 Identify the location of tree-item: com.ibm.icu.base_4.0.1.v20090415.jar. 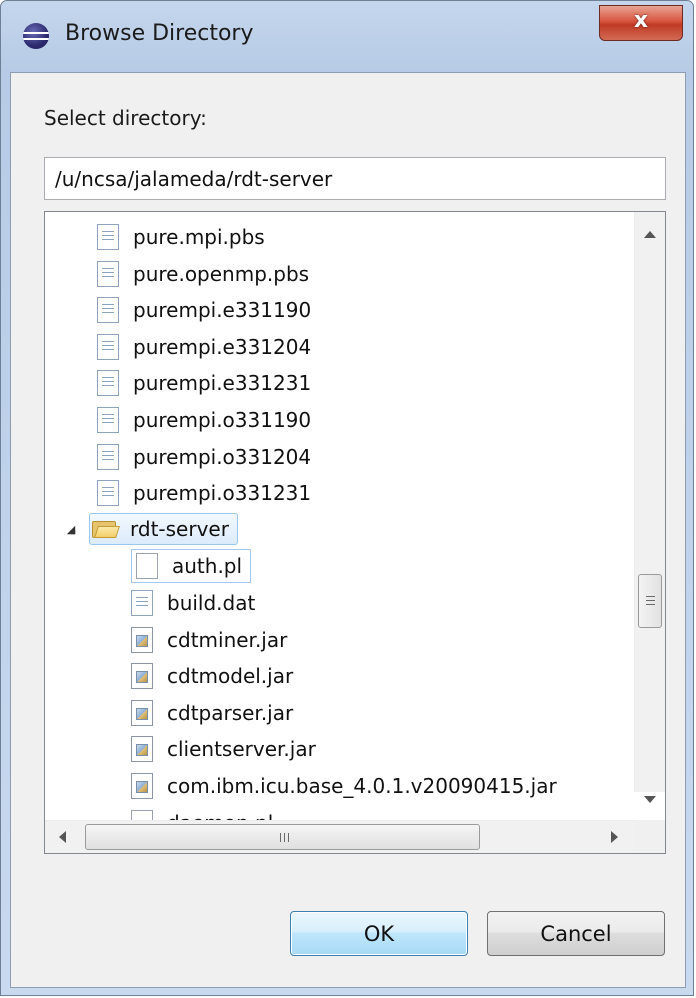
(344, 786).